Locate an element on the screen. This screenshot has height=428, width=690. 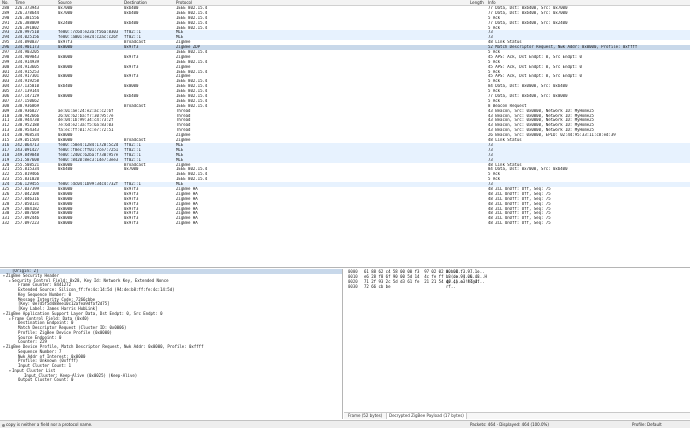
status-profile: Profile: Default is located at coordinates (647, 424).